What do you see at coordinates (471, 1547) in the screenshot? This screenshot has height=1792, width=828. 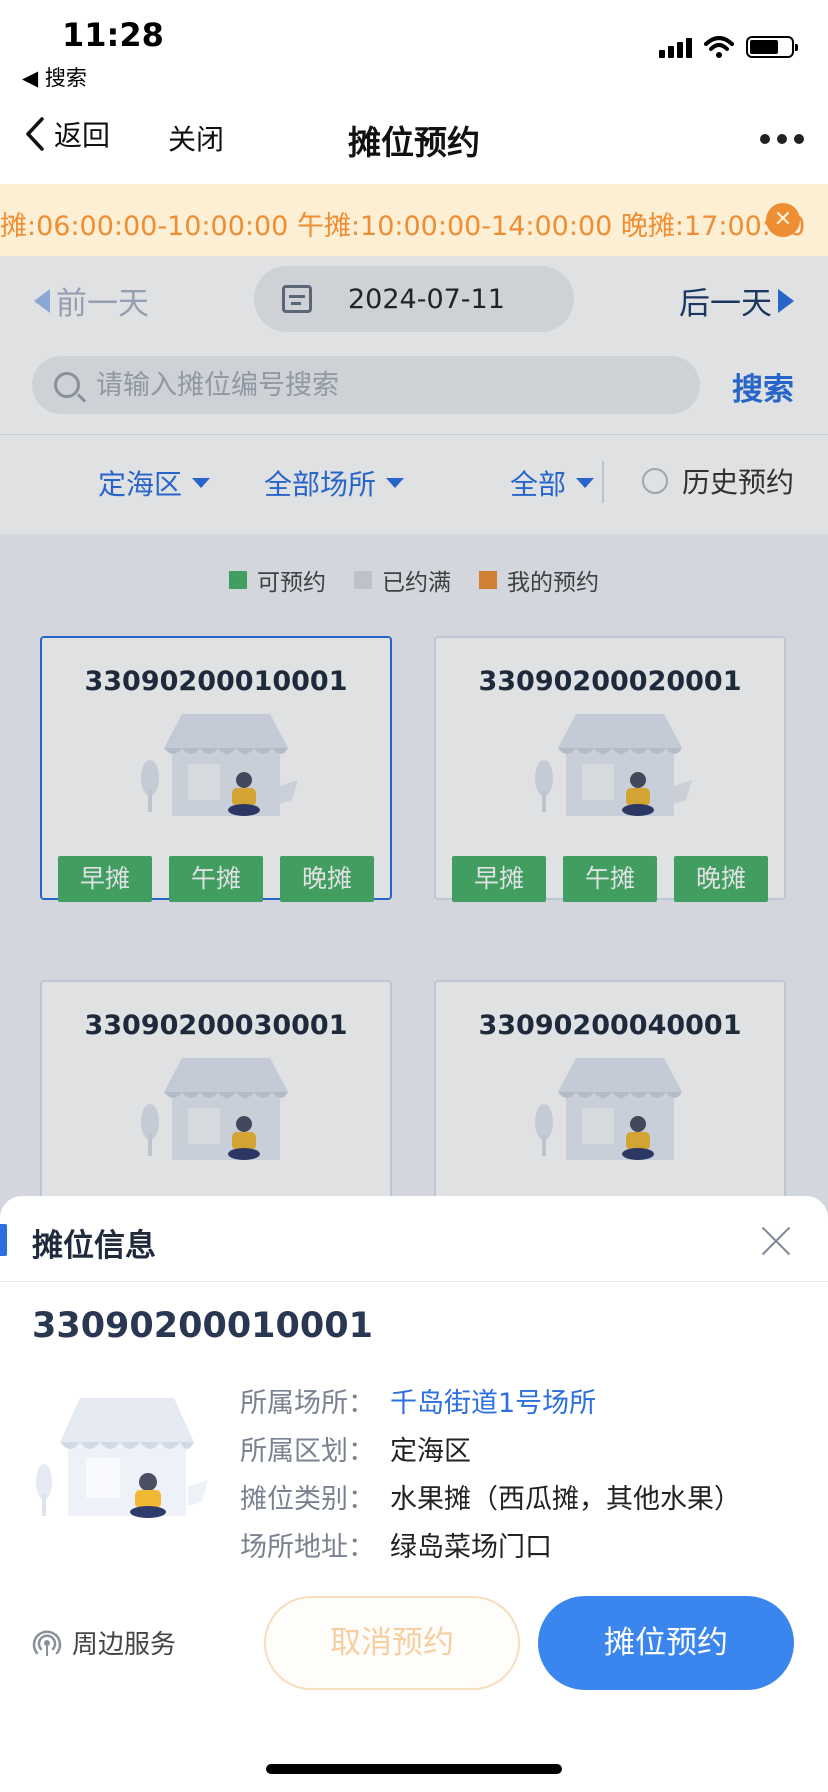 I see `info-value: 绿岛菜场门口` at bounding box center [471, 1547].